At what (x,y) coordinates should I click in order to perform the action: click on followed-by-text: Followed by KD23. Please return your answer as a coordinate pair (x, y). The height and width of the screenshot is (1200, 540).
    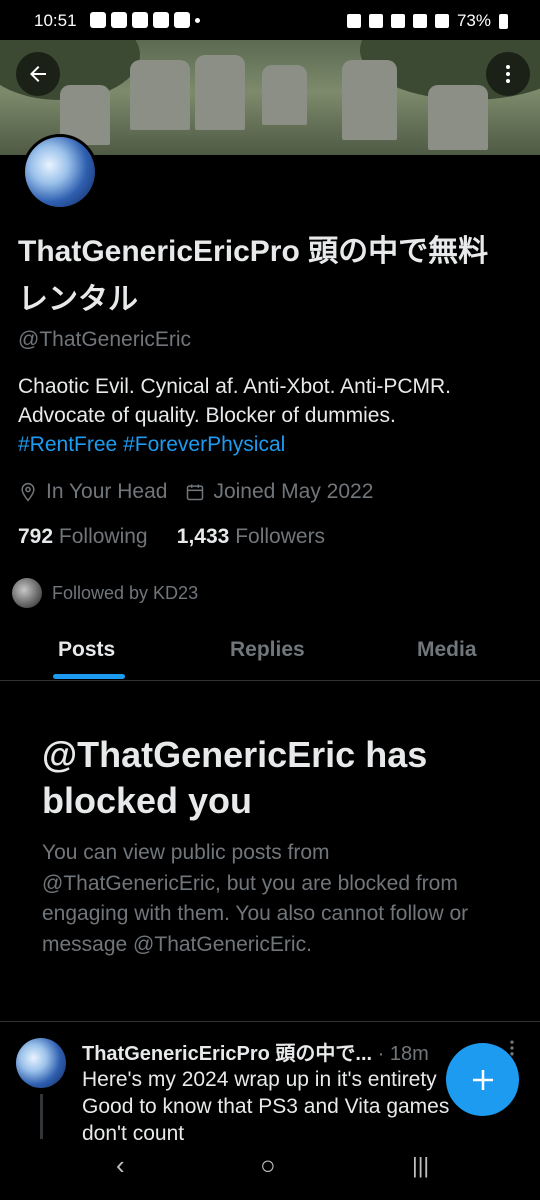
    Looking at the image, I should click on (125, 592).